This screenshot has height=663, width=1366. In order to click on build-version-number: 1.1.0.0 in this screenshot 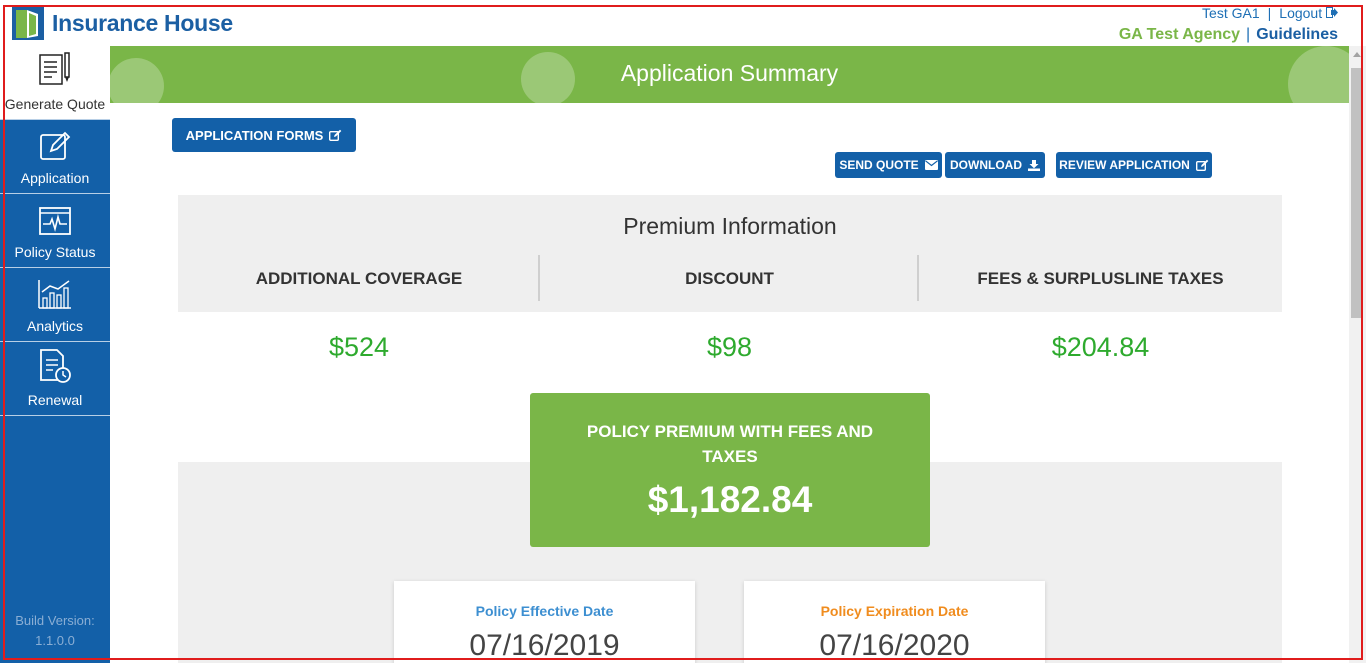, I will do `click(55, 640)`.